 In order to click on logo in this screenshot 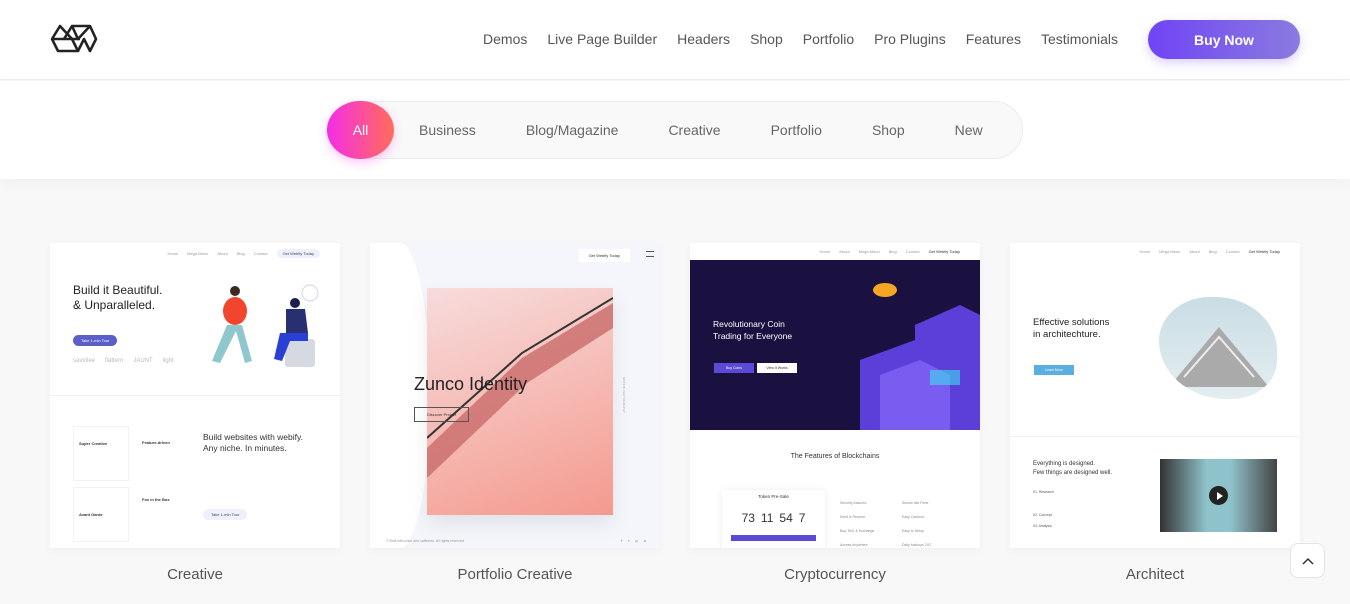, I will do `click(74, 39)`.